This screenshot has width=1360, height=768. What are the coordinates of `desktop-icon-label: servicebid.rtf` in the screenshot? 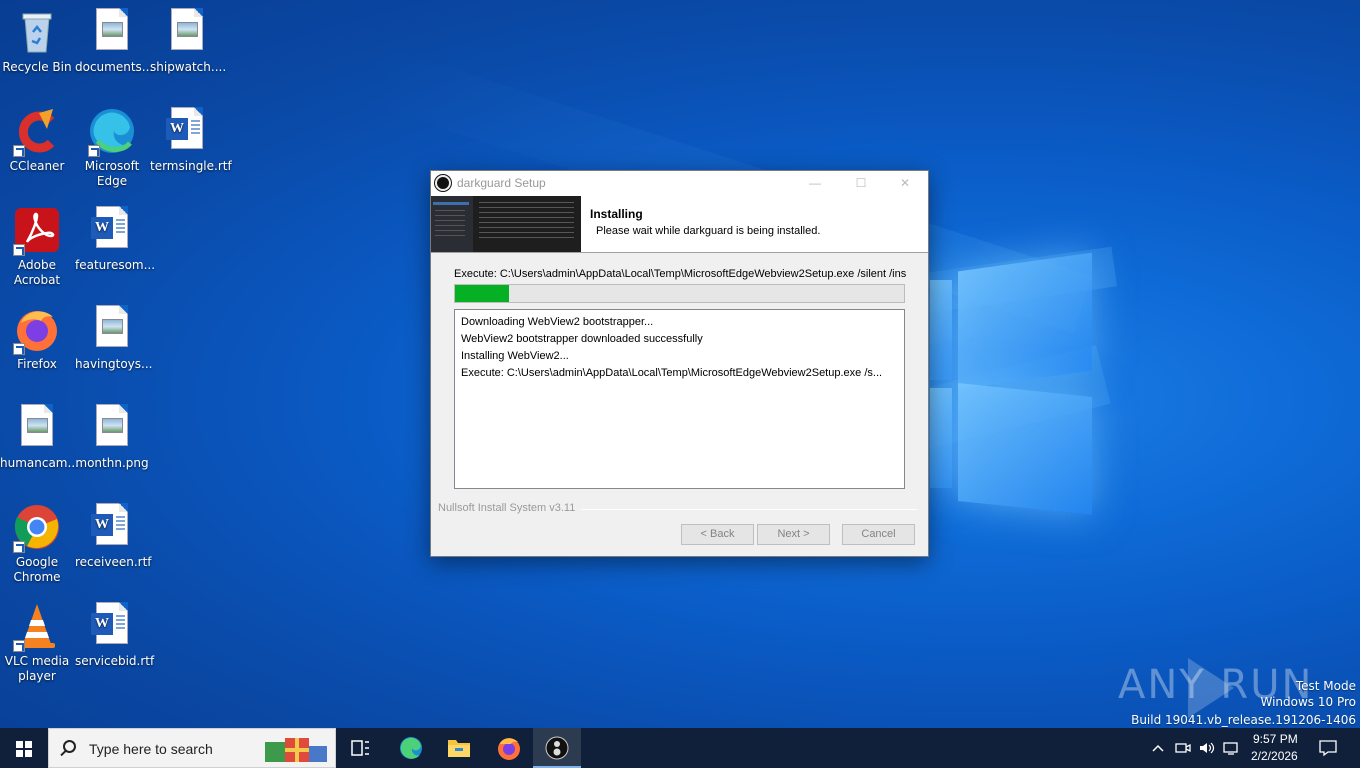 It's located at (115, 661).